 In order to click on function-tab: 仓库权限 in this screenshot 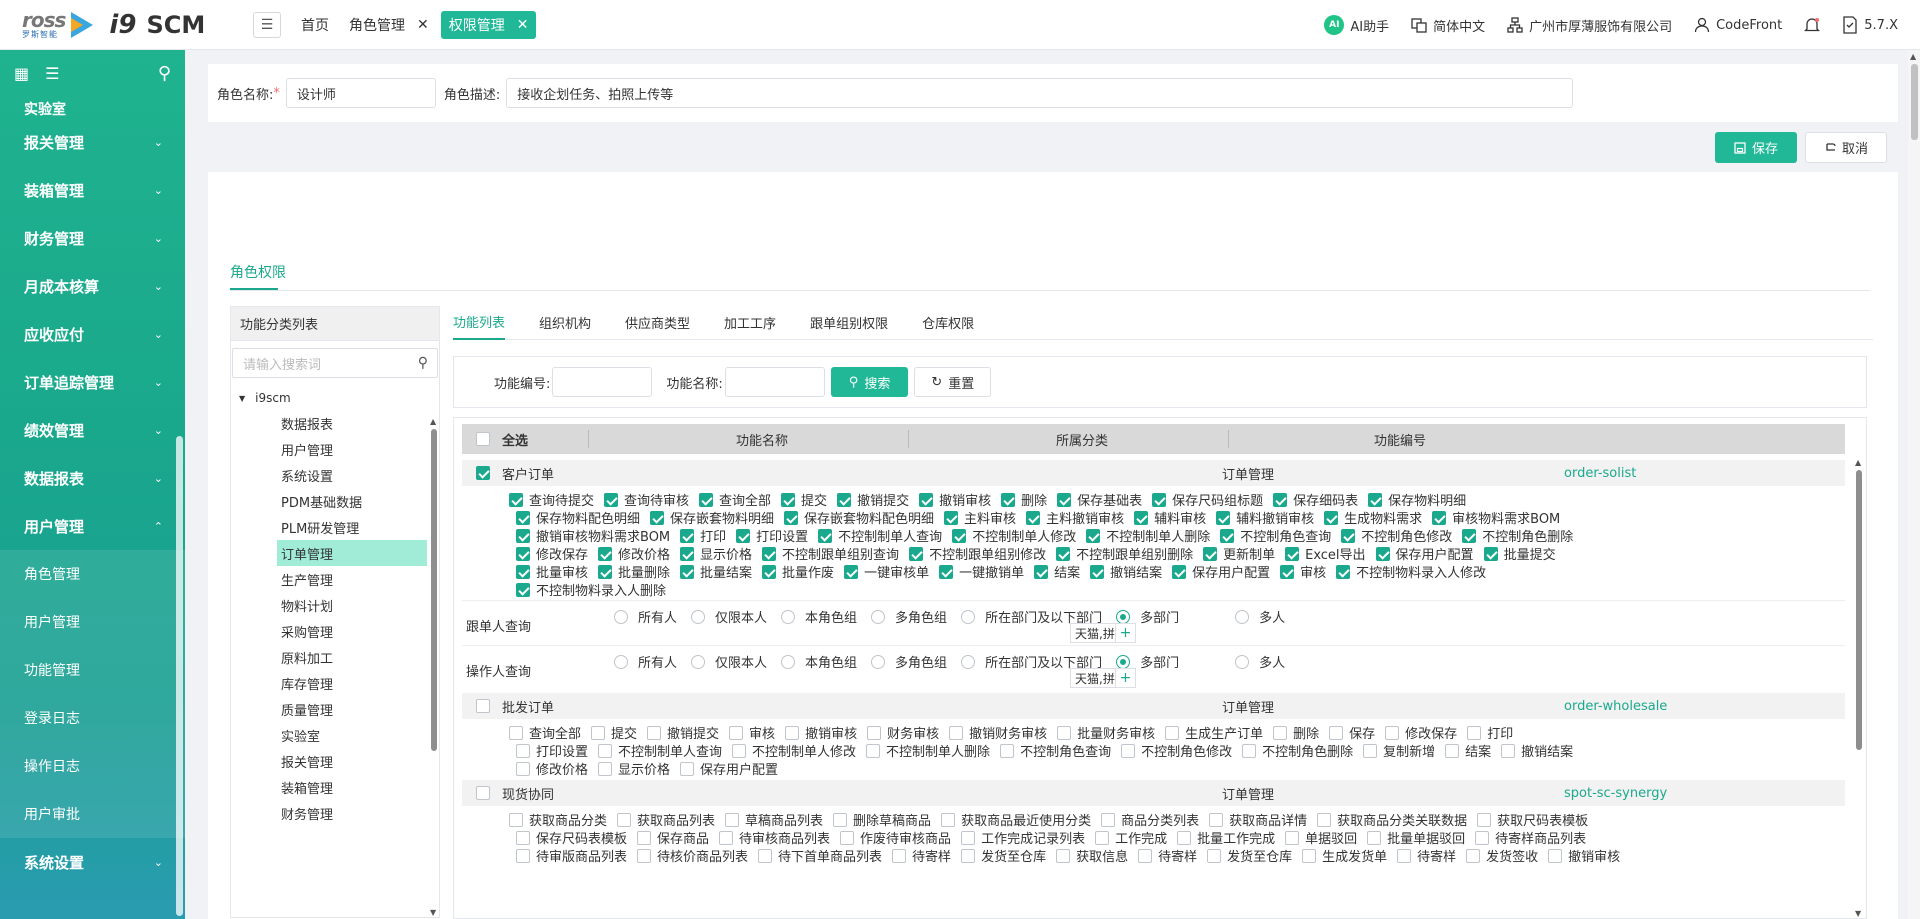, I will do `click(948, 322)`.